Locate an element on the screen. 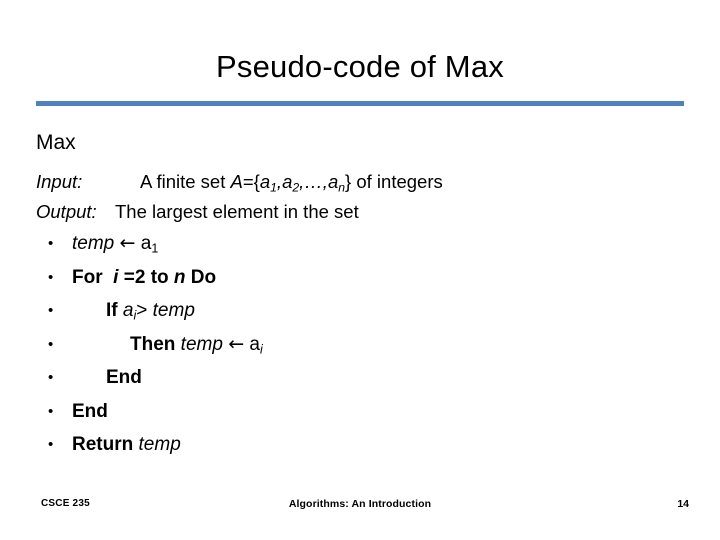 The image size is (720, 540). subscript: i is located at coordinates (261, 349).